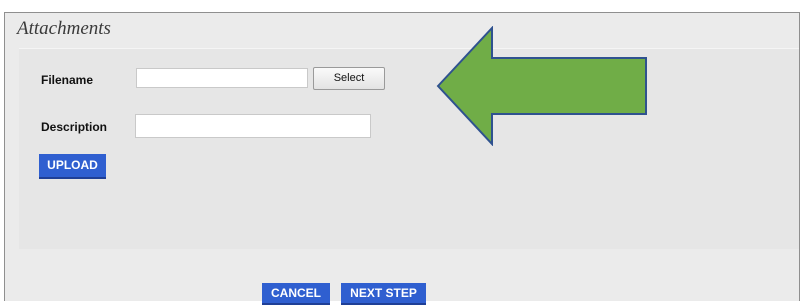  I want to click on upload-button: UPLOAD, so click(72, 166).